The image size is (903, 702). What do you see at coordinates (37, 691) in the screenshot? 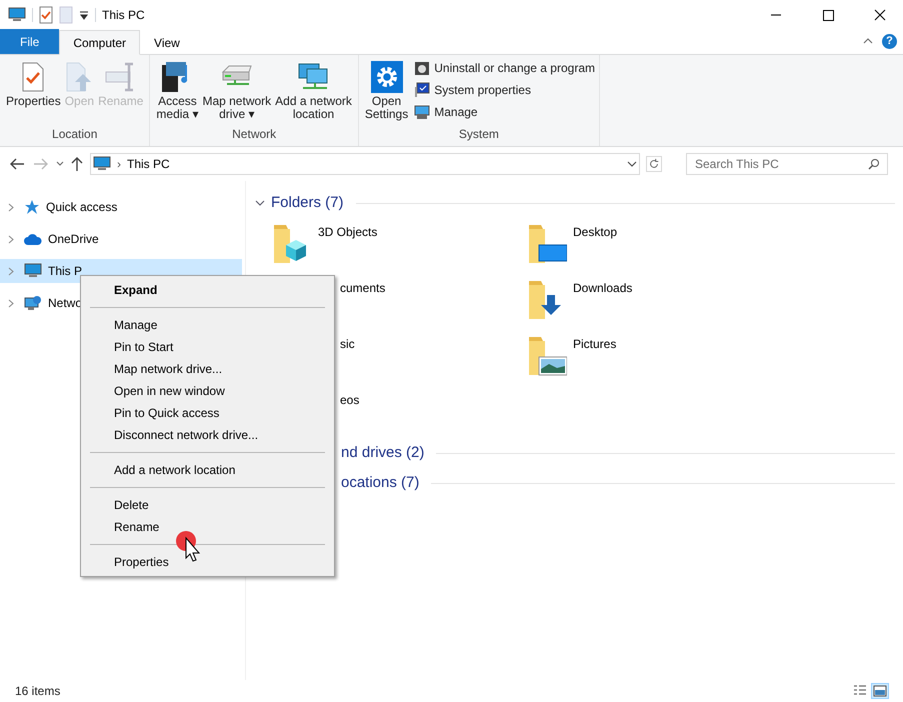
I see `status-text: 16 items` at bounding box center [37, 691].